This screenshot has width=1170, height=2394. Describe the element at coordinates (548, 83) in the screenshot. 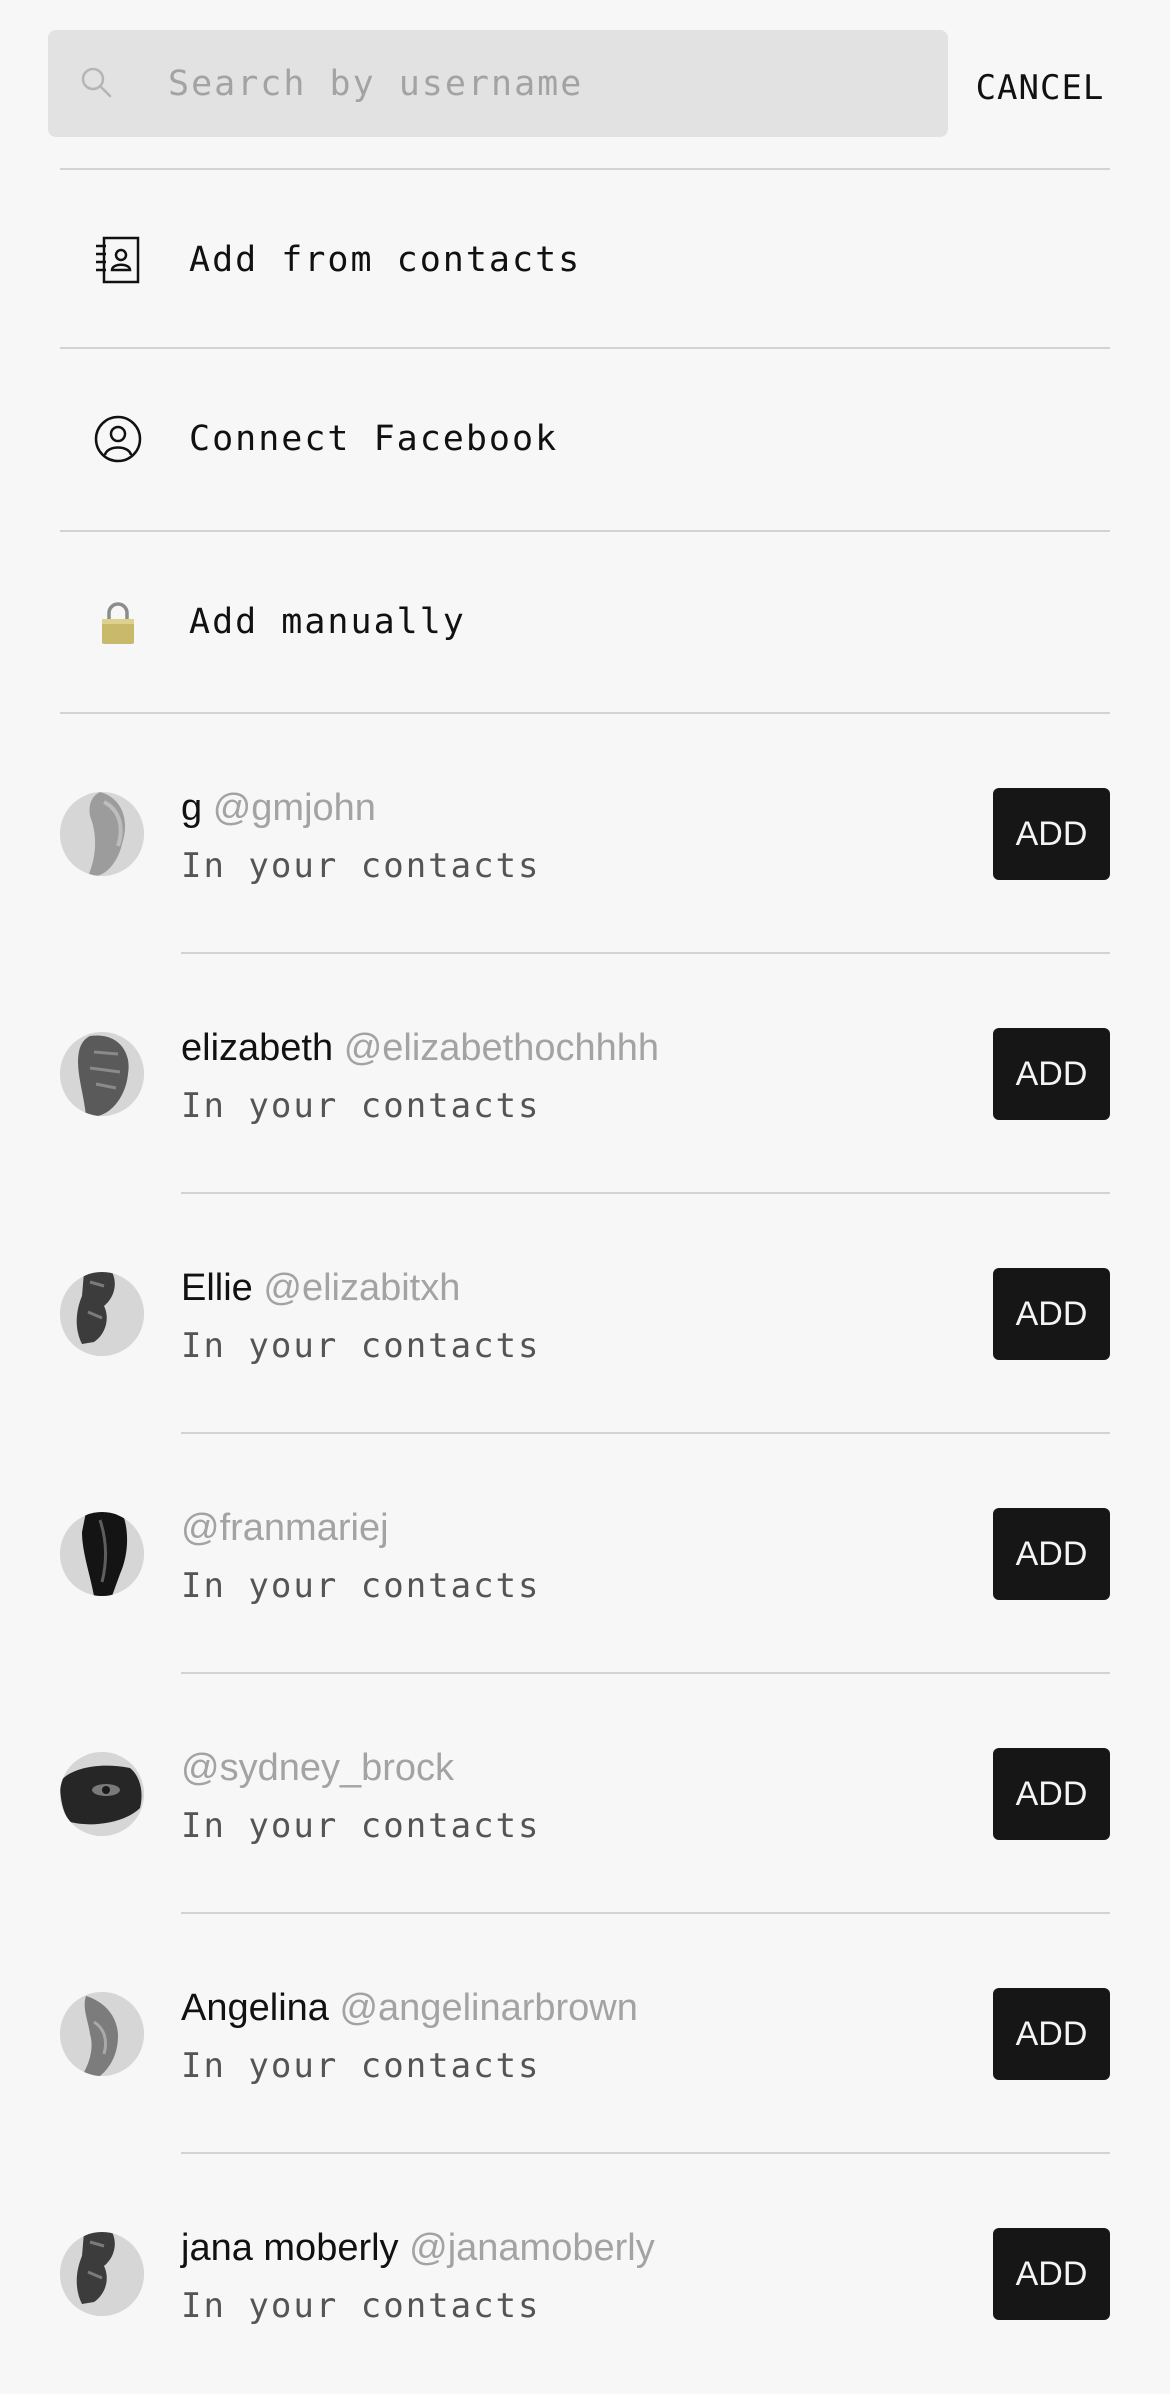

I see `search-input` at that location.